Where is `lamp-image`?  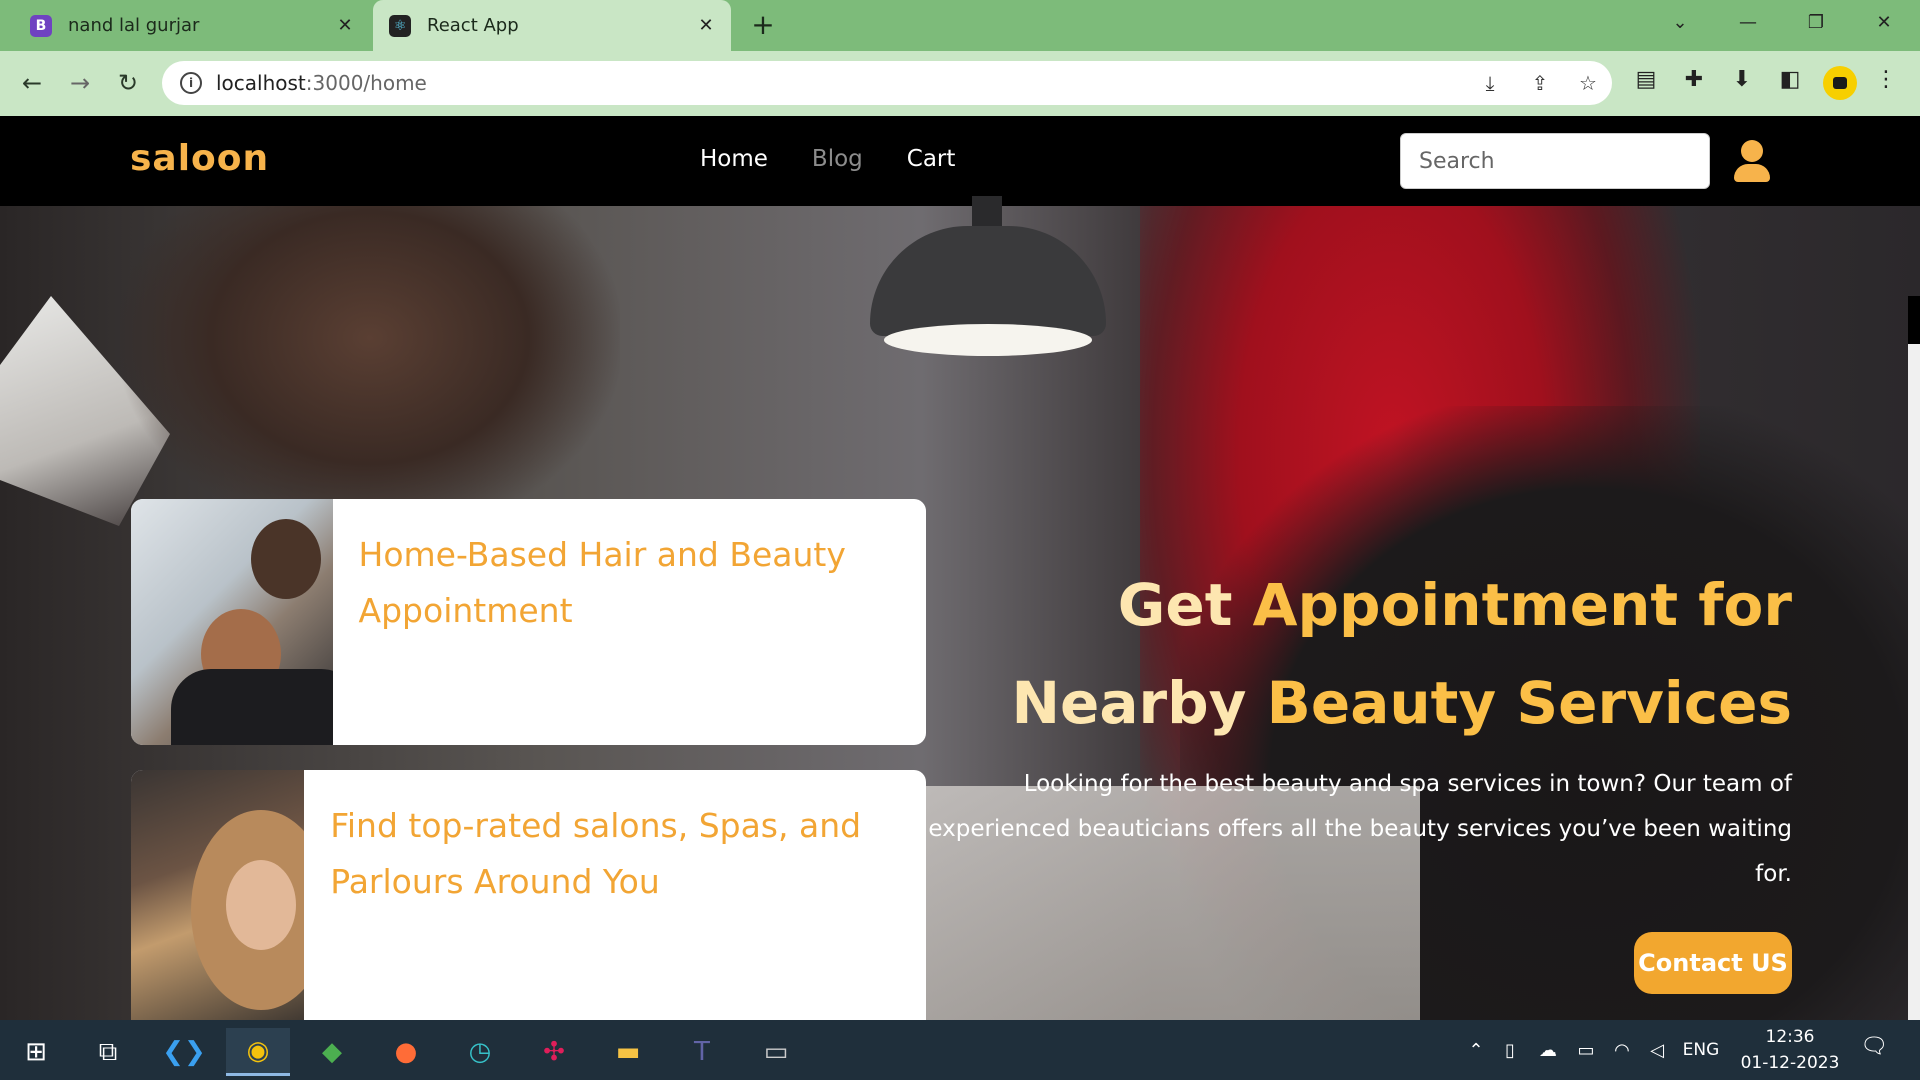
lamp-image is located at coordinates (988, 281).